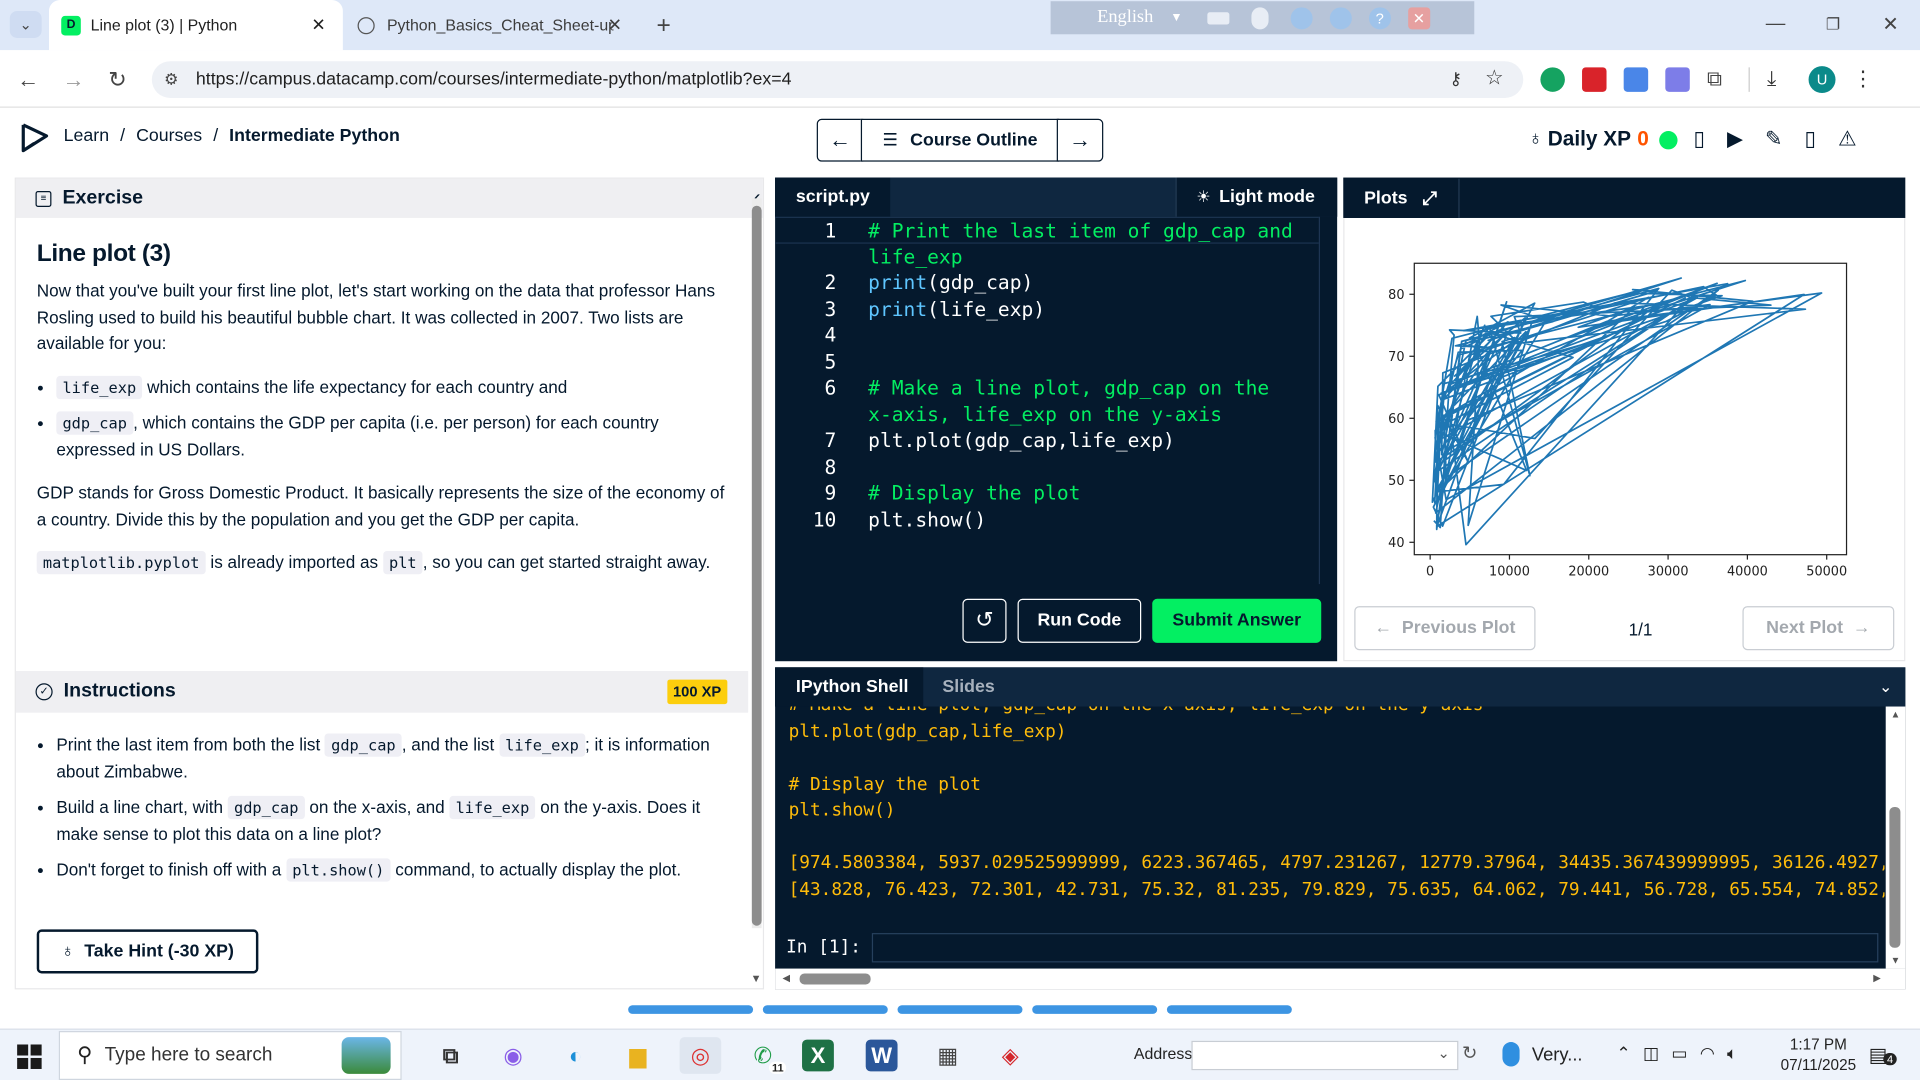  I want to click on windows-start-icon, so click(29, 1056).